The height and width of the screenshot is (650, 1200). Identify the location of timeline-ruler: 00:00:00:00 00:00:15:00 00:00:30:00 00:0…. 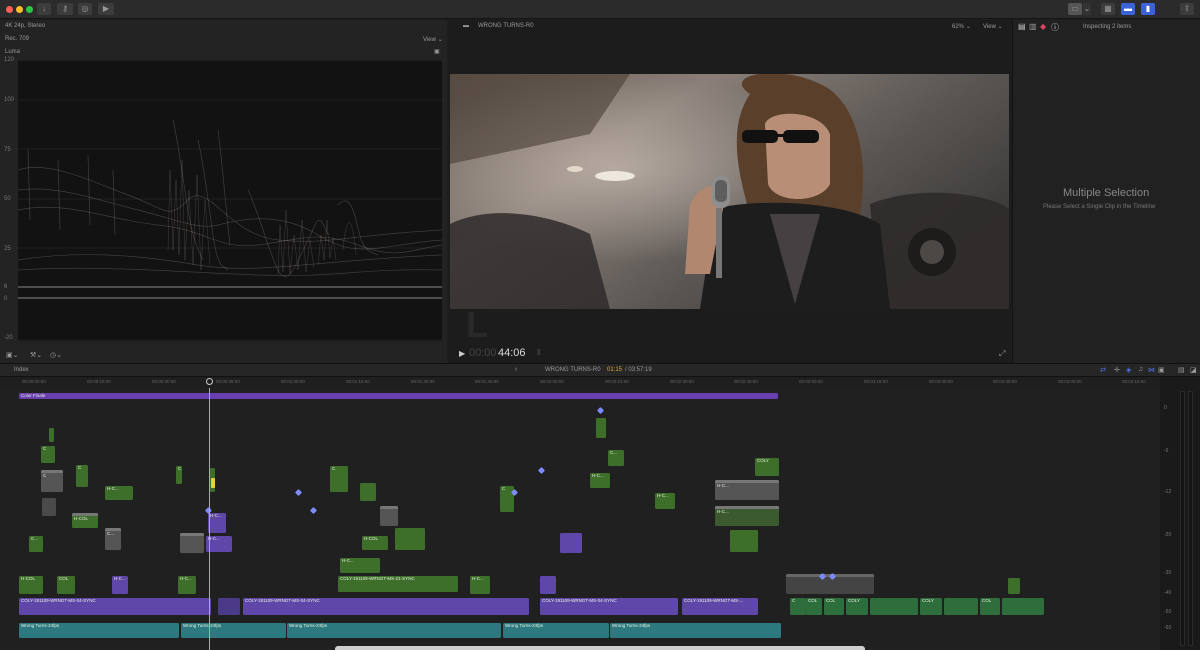
(580, 382).